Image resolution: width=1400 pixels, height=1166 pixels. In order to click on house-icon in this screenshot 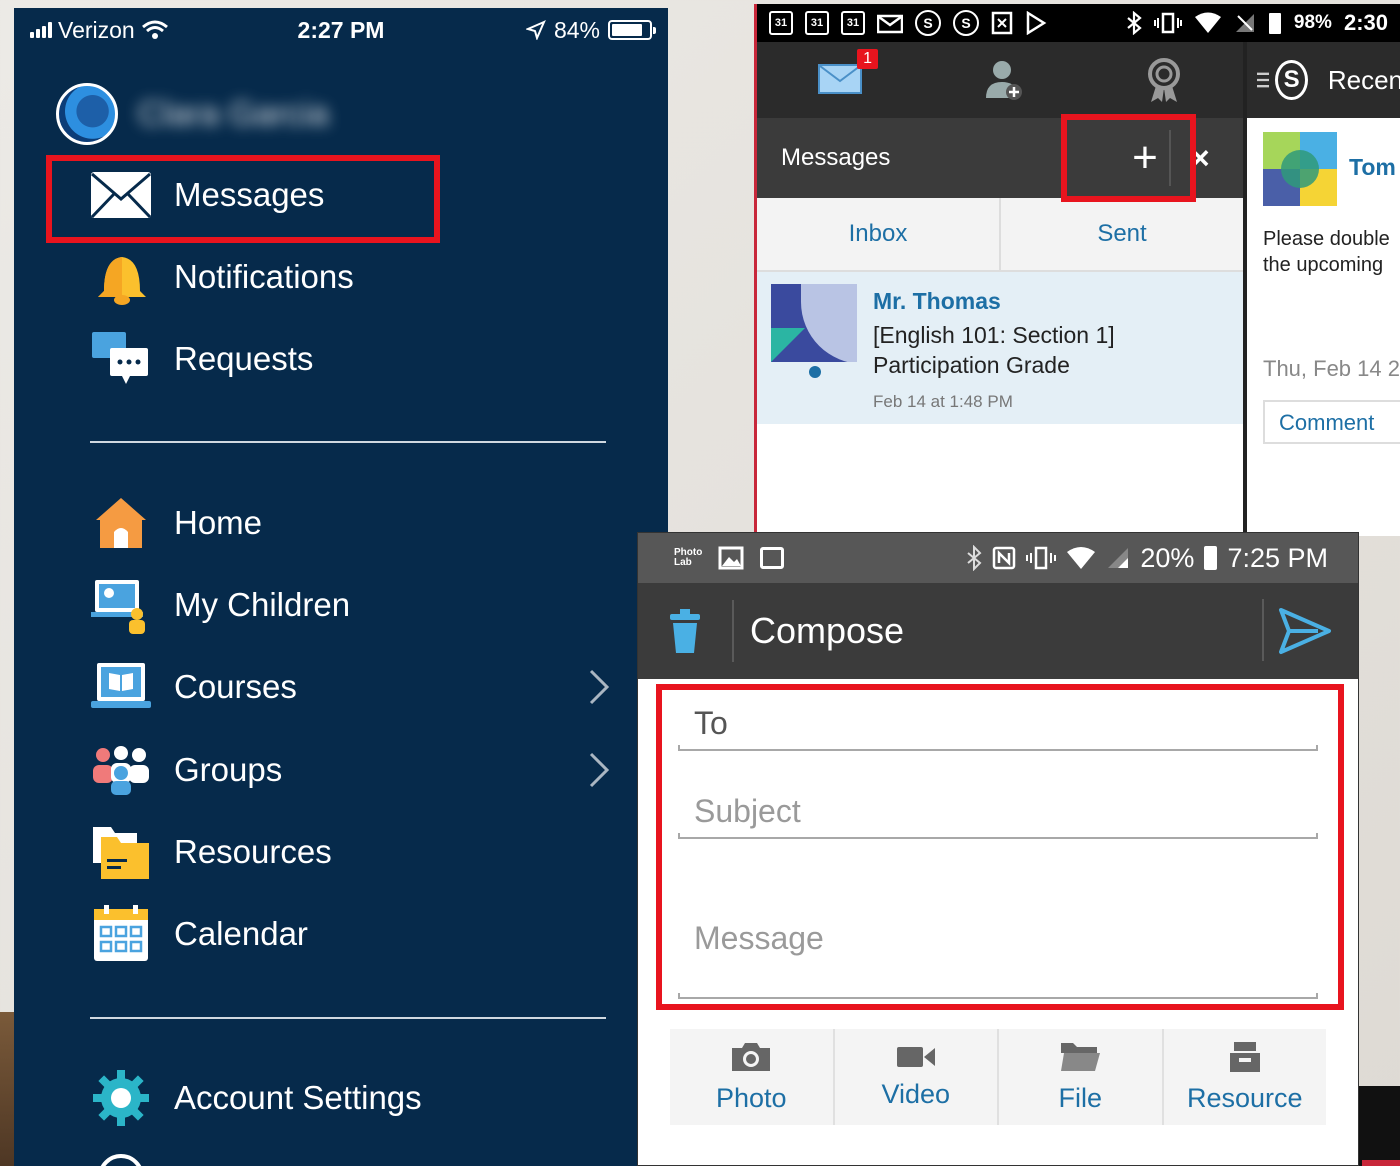, I will do `click(121, 523)`.